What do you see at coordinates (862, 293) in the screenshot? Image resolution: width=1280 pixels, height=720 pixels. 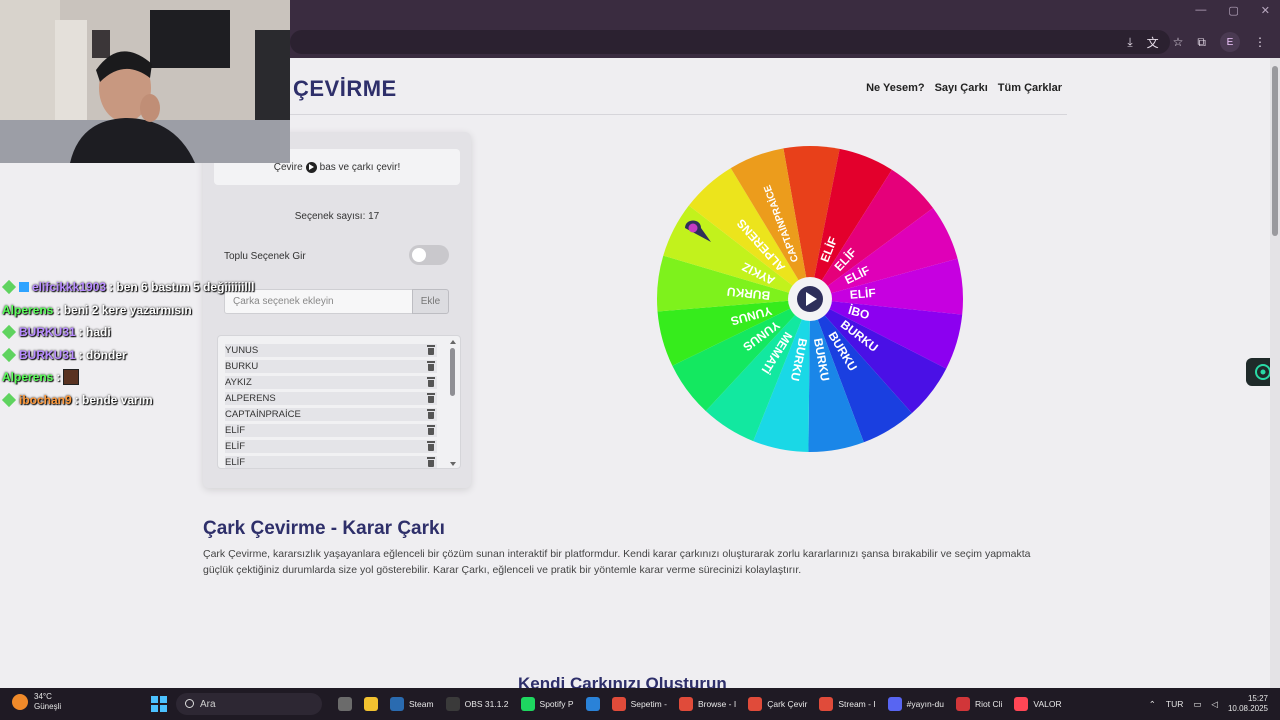 I see `wheel-label: ELİF` at bounding box center [862, 293].